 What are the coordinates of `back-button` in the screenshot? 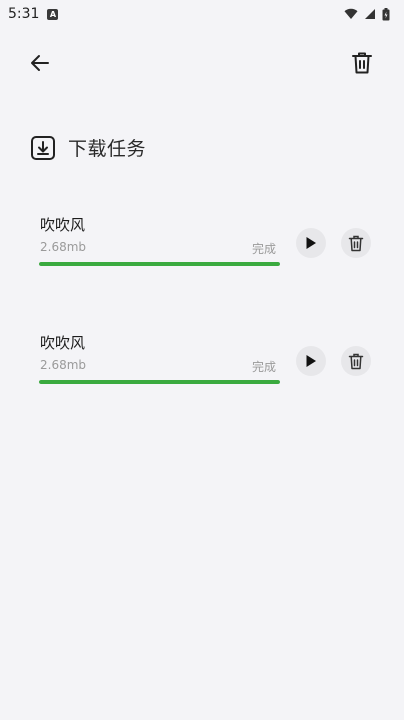 It's located at (40, 63).